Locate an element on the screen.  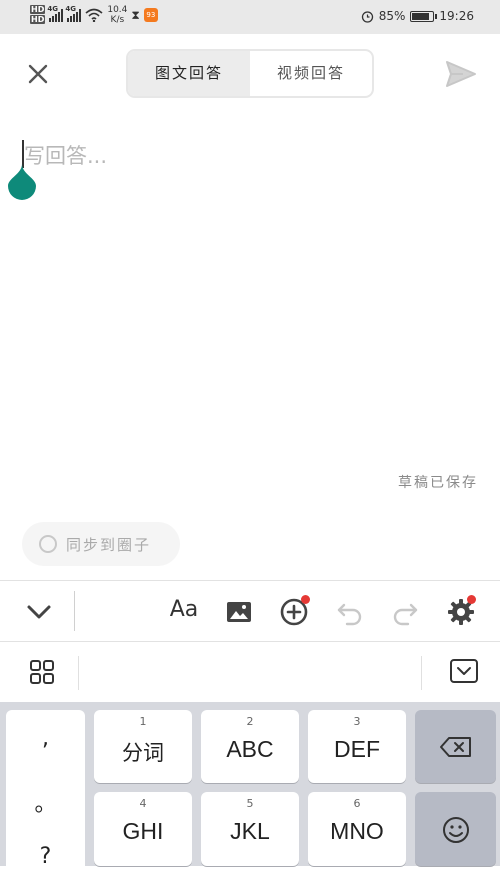
battery-percent: 85% is located at coordinates (392, 16).